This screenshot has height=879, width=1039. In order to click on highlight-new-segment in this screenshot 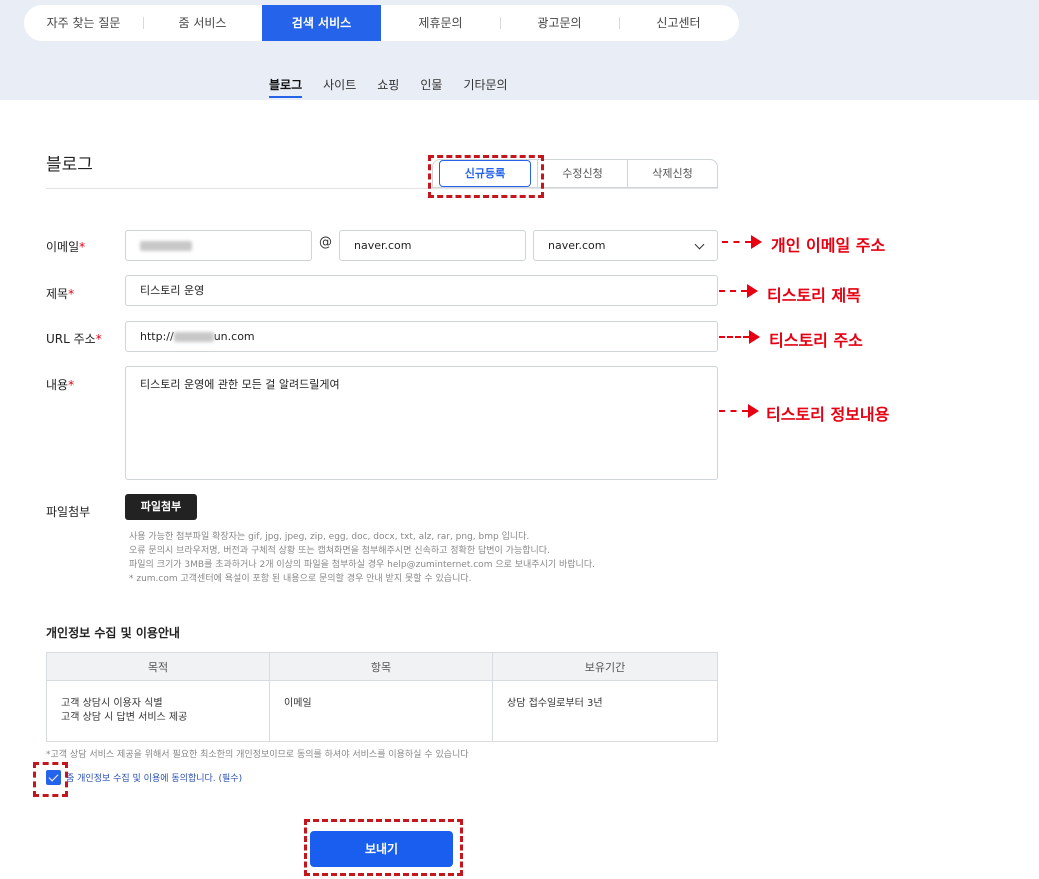, I will do `click(486, 176)`.